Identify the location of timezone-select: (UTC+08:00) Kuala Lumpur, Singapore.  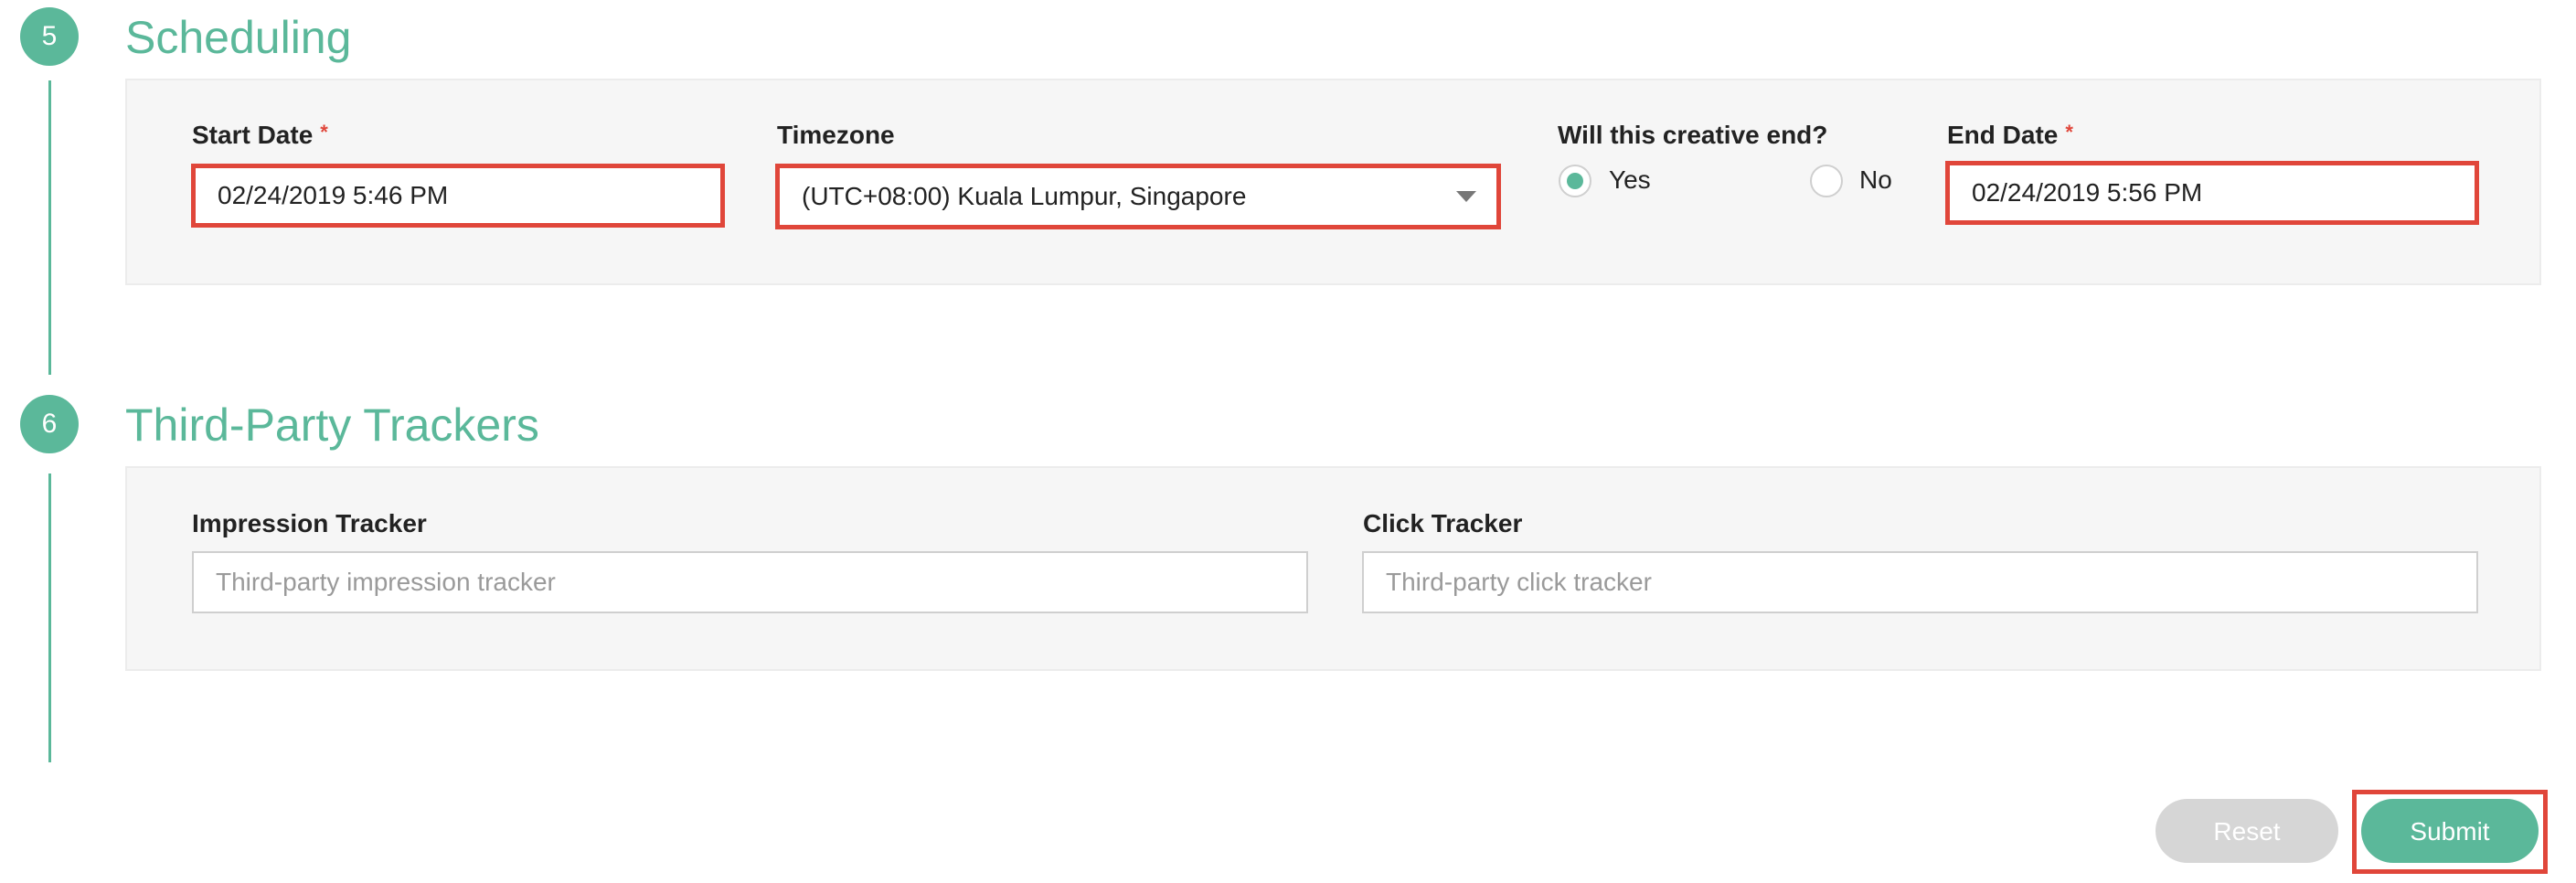
(1138, 196).